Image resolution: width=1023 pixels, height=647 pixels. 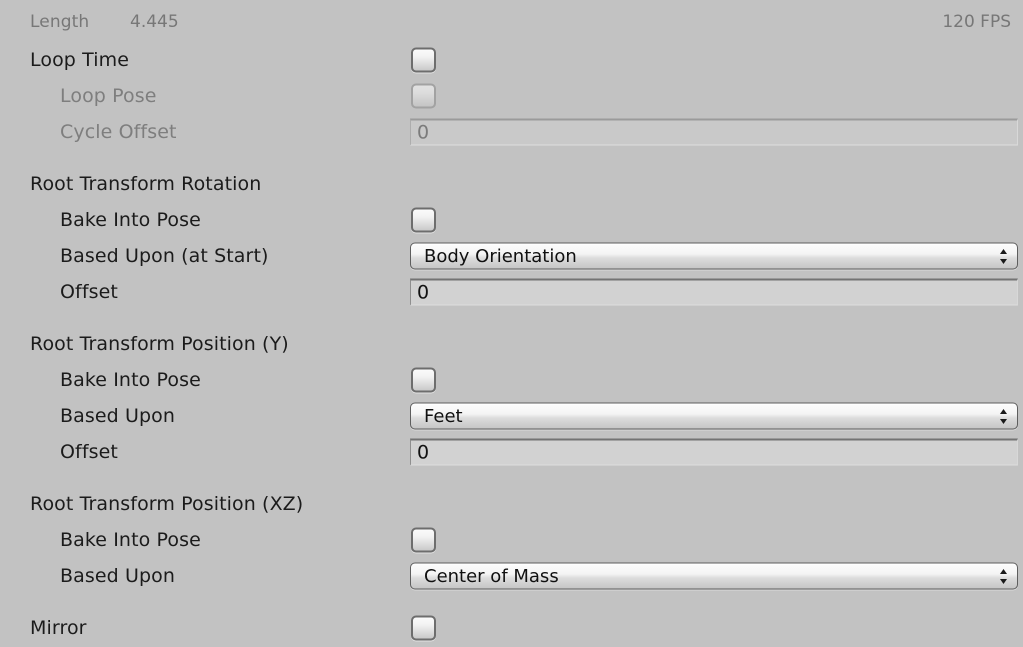 What do you see at coordinates (89, 292) in the screenshot?
I see `rotation-offset-label: Offset` at bounding box center [89, 292].